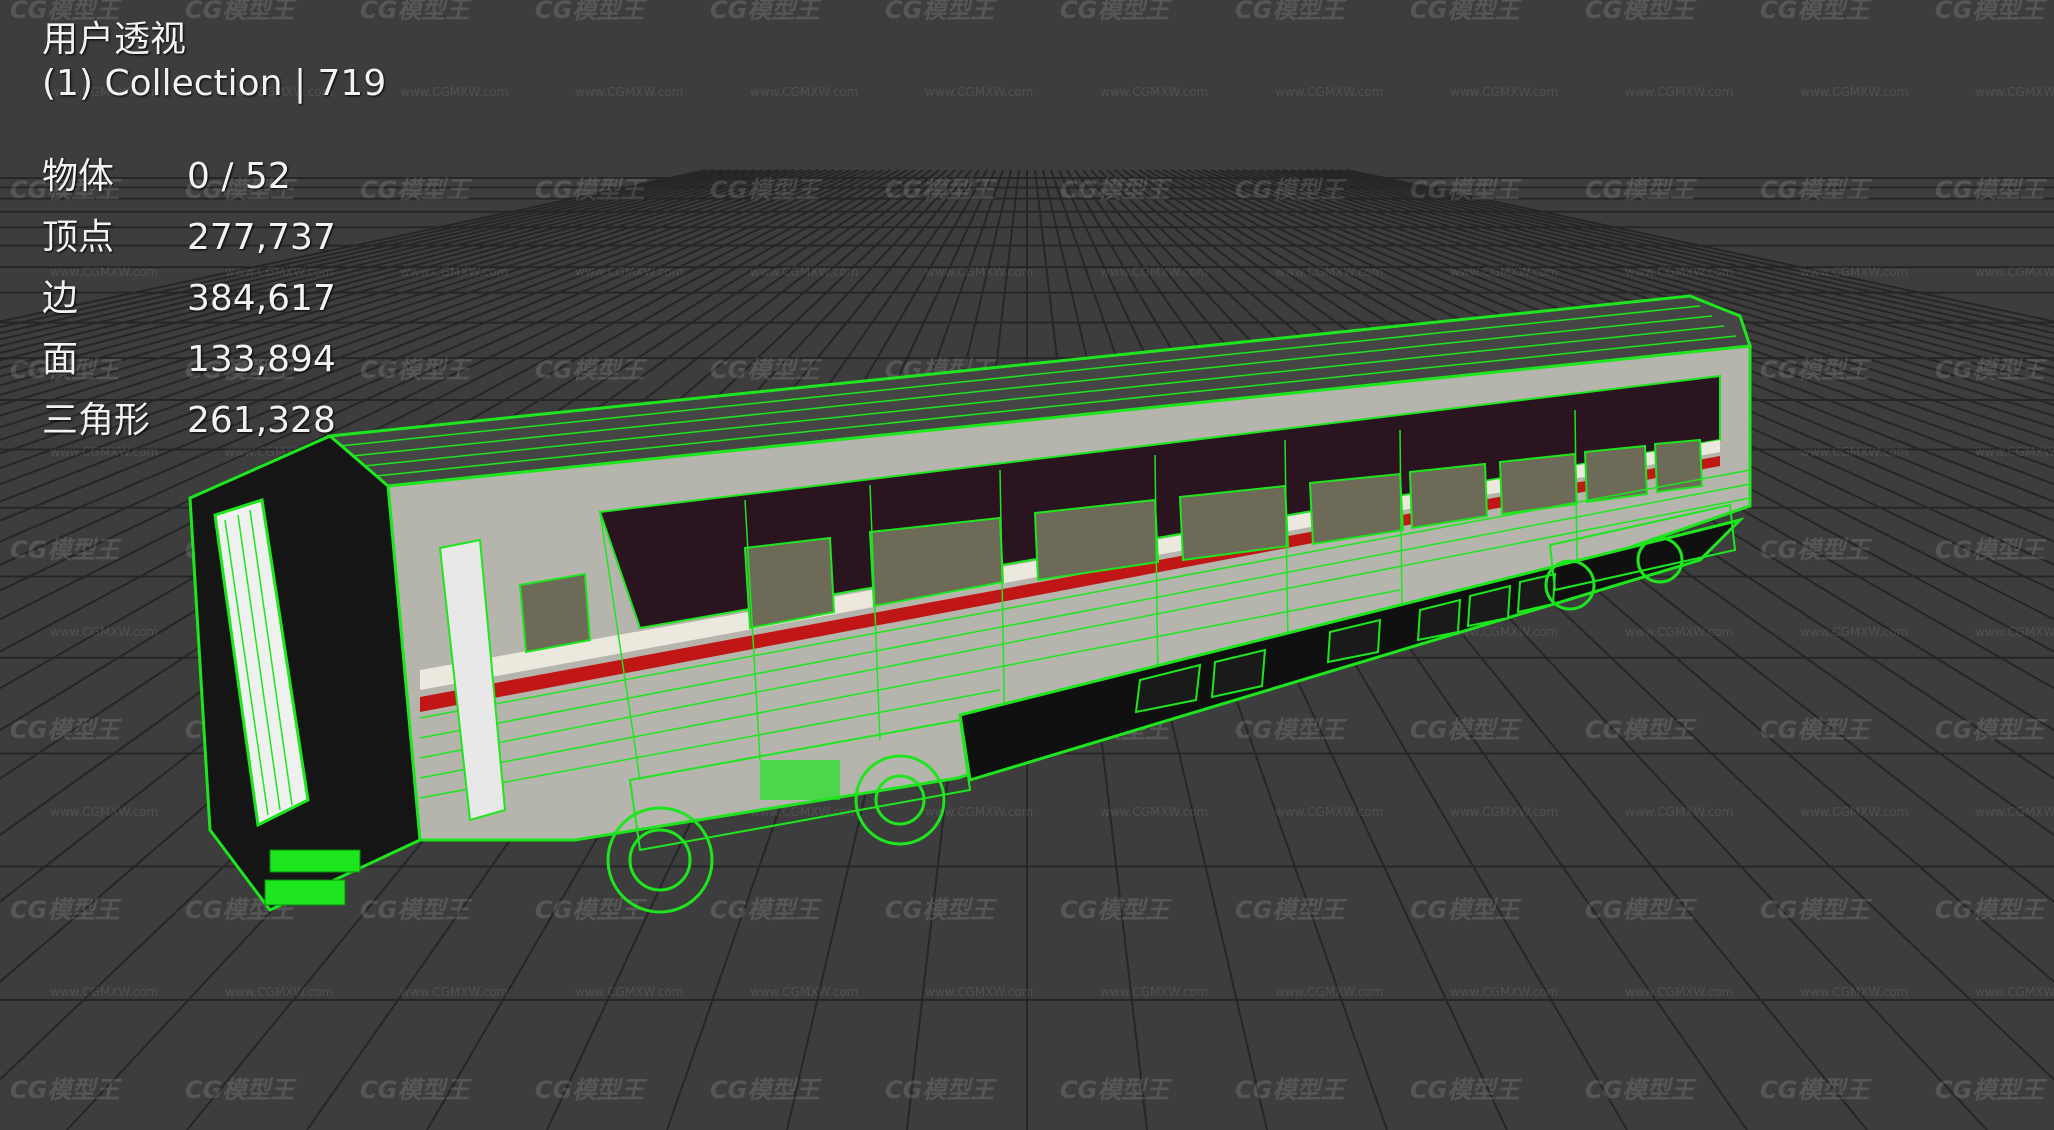  What do you see at coordinates (214, 83) in the screenshot?
I see `collection-label: (1) Collection | 719` at bounding box center [214, 83].